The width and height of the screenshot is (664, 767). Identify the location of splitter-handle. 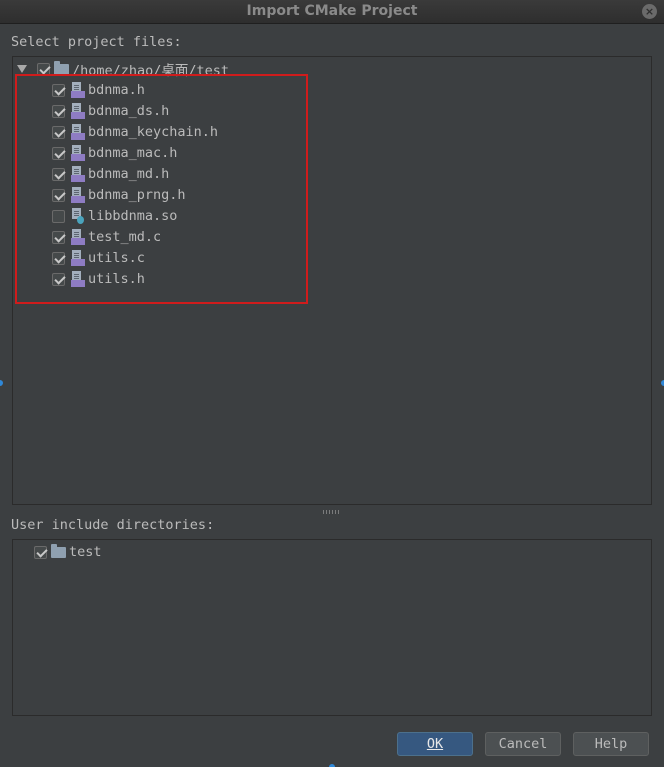
(331, 512).